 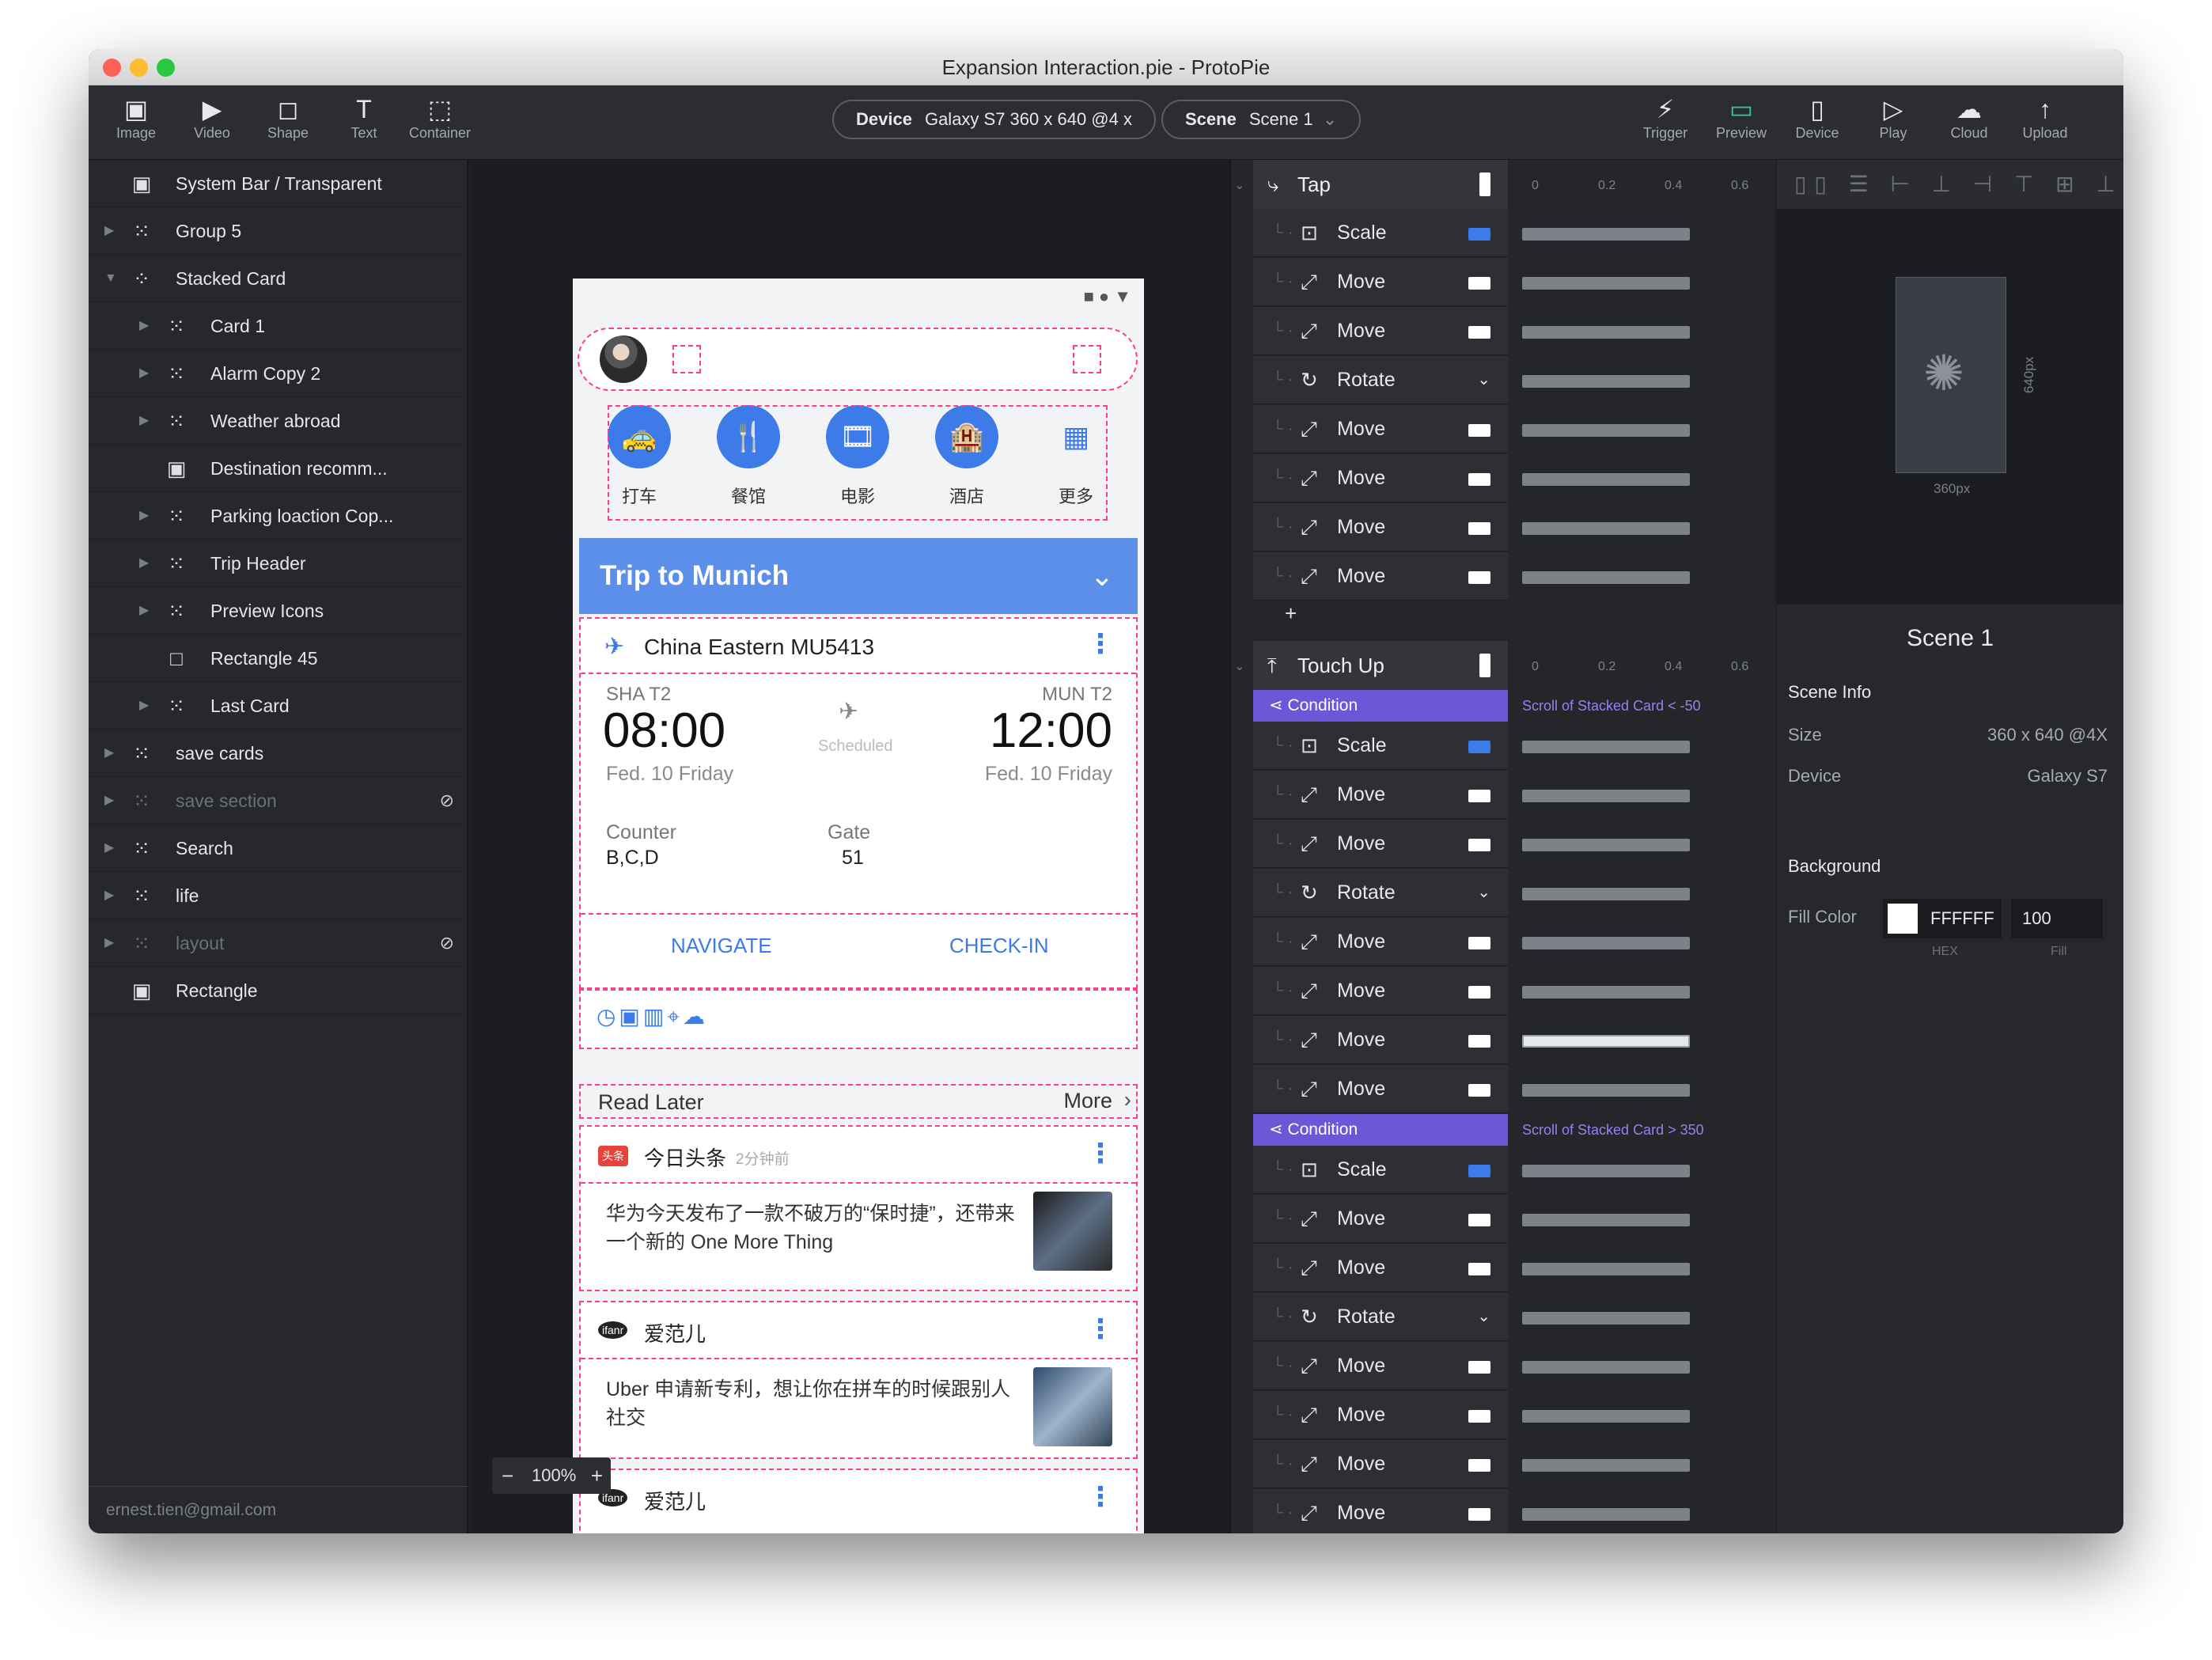 What do you see at coordinates (278, 278) in the screenshot?
I see `layer-row: ▼ ⁘ Stacked Card` at bounding box center [278, 278].